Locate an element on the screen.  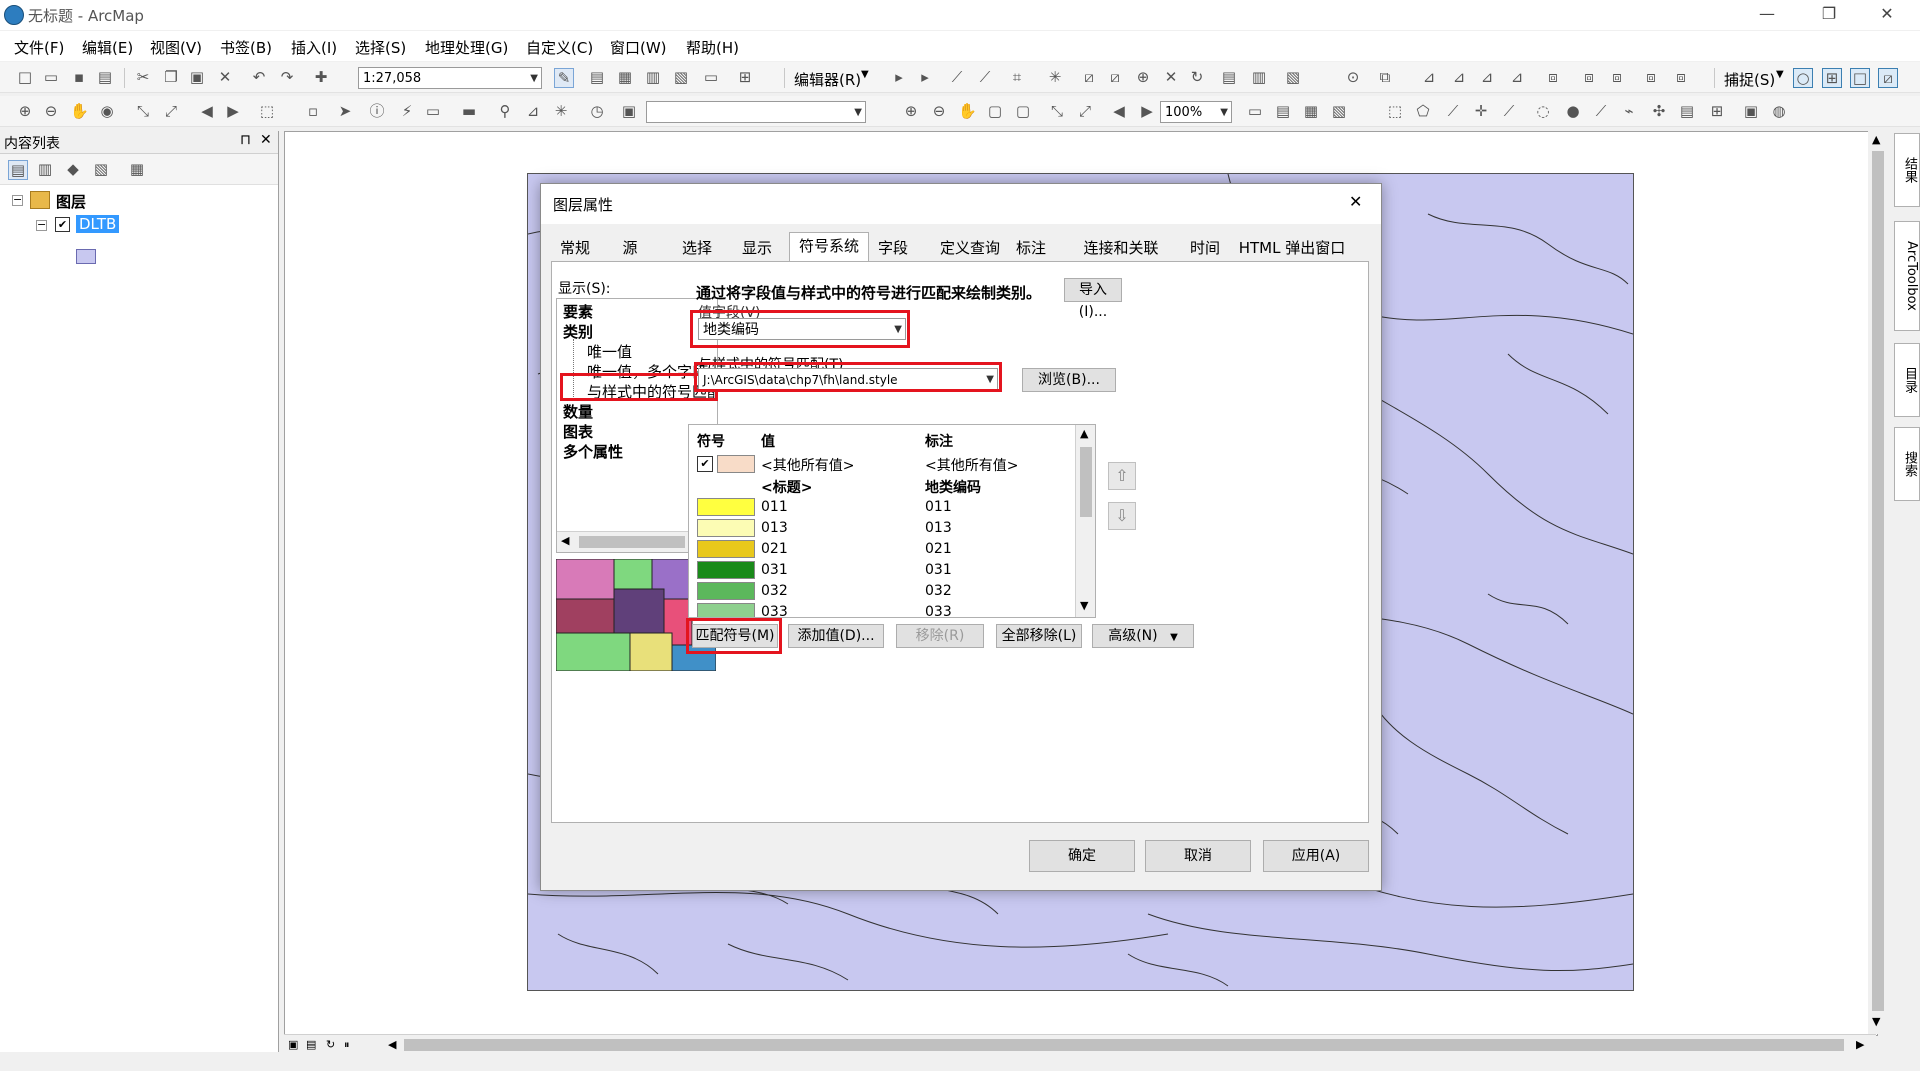
remove-button: 移除(R) is located at coordinates (940, 636).